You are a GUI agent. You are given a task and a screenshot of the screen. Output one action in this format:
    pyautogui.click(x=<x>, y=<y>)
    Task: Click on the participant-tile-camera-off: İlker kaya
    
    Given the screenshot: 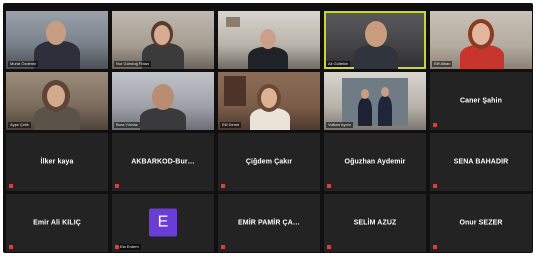 What is the action you would take?
    pyautogui.click(x=57, y=162)
    